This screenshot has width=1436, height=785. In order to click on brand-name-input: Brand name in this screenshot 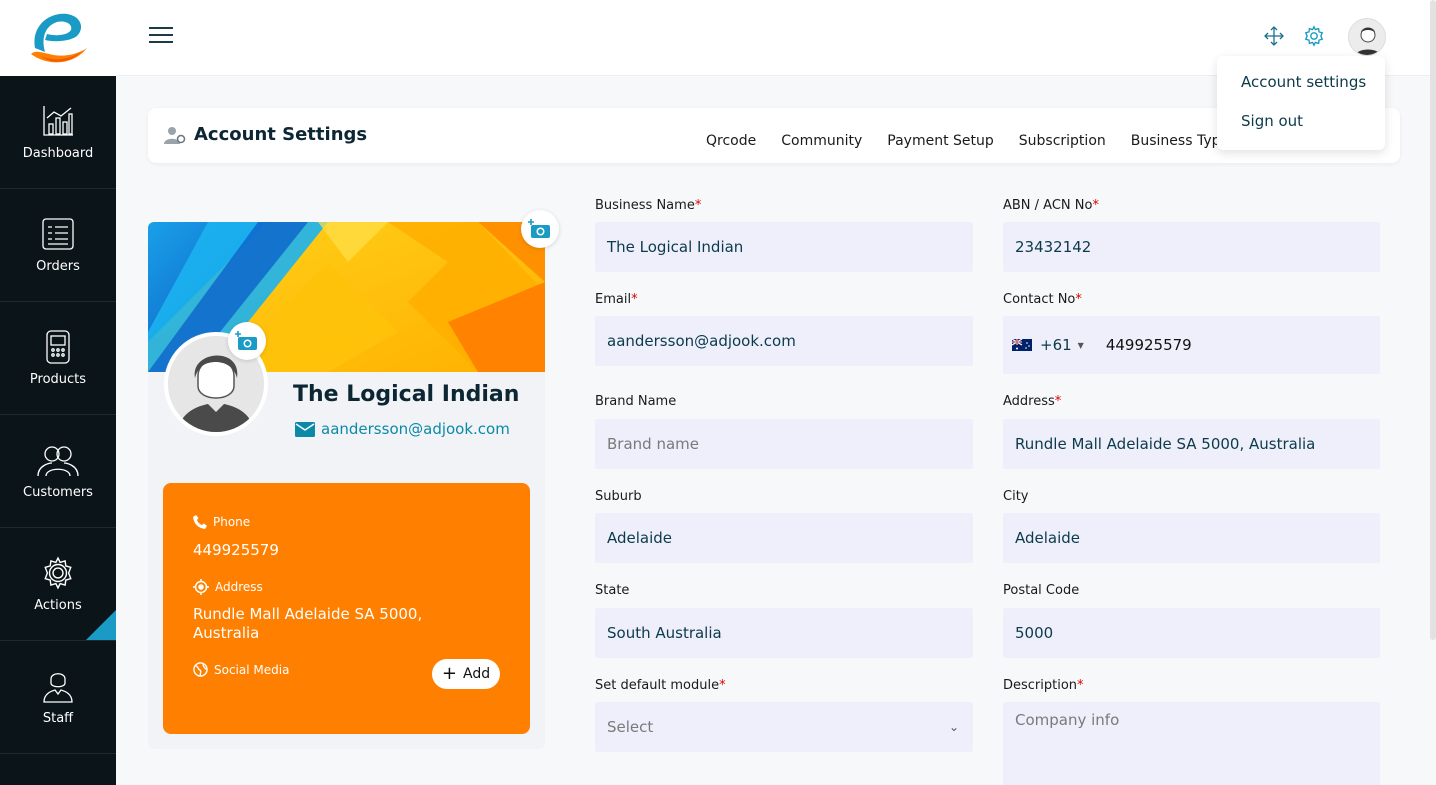, I will do `click(784, 444)`.